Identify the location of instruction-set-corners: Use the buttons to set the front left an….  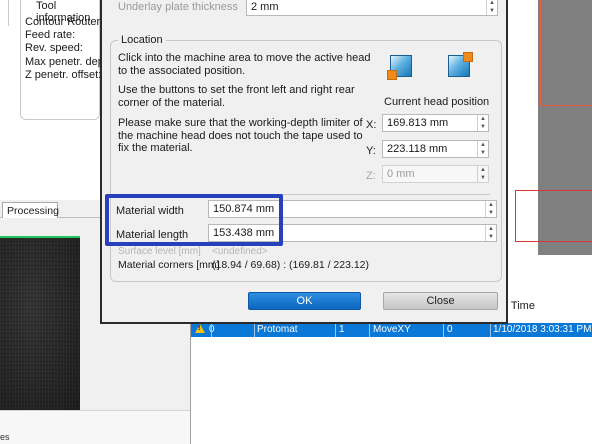
(236, 96).